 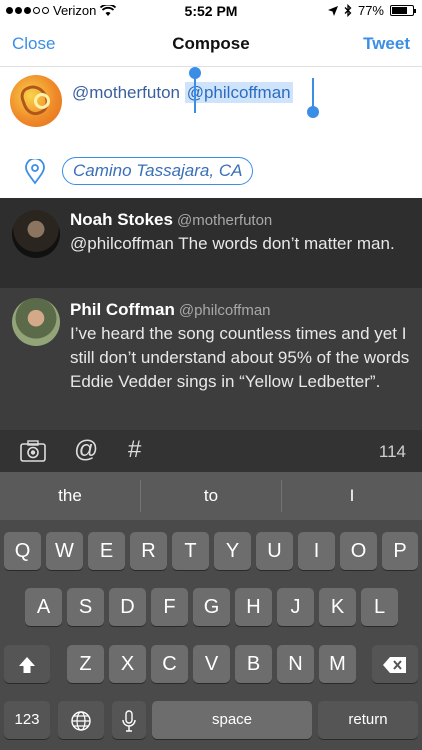 I want to click on author-name: Phil Coffman, so click(x=122, y=309).